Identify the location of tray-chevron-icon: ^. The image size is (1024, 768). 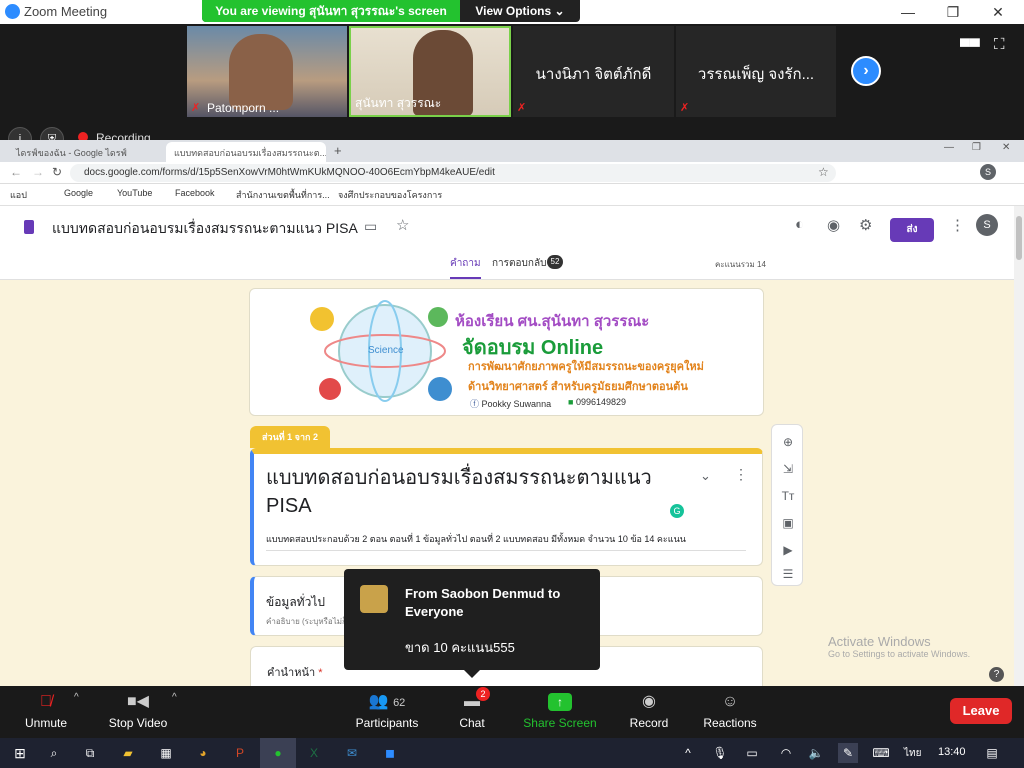
(688, 753).